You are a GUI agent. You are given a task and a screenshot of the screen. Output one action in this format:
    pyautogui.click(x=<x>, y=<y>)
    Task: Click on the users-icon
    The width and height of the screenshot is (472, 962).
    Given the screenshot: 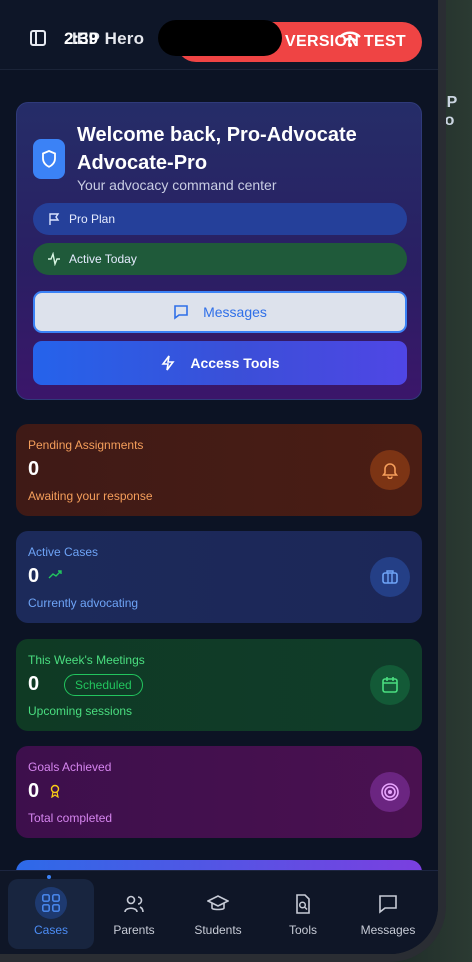 What is the action you would take?
    pyautogui.click(x=134, y=904)
    